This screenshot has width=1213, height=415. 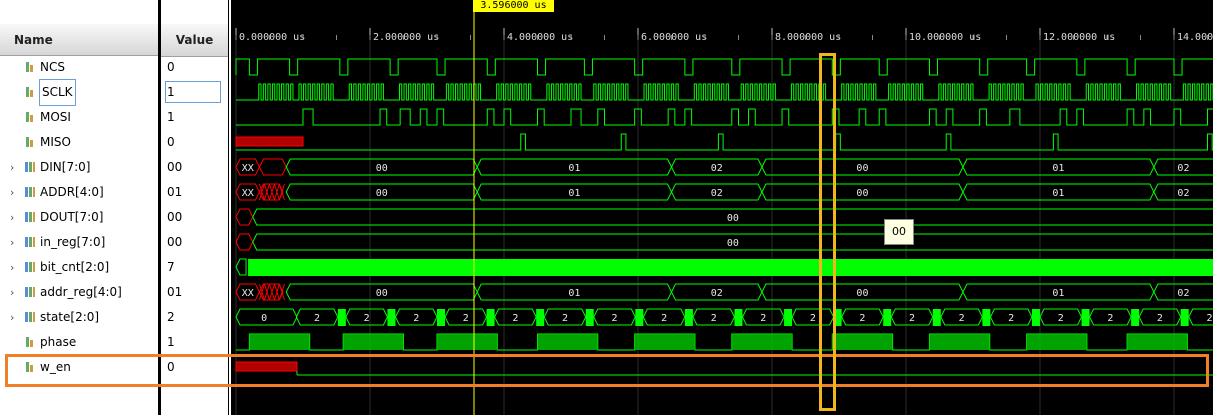 I want to click on dense-bus-fill, so click(x=730, y=267).